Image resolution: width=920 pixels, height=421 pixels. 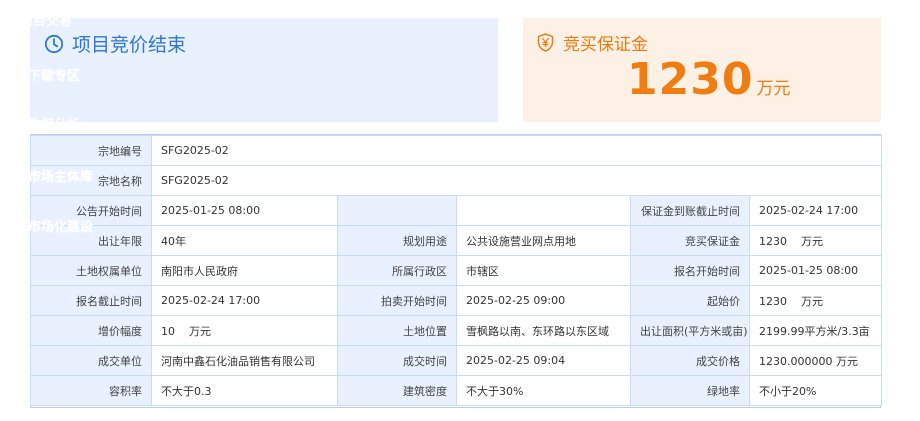 I want to click on auction-start-label: 拍卖开始时间, so click(x=397, y=300).